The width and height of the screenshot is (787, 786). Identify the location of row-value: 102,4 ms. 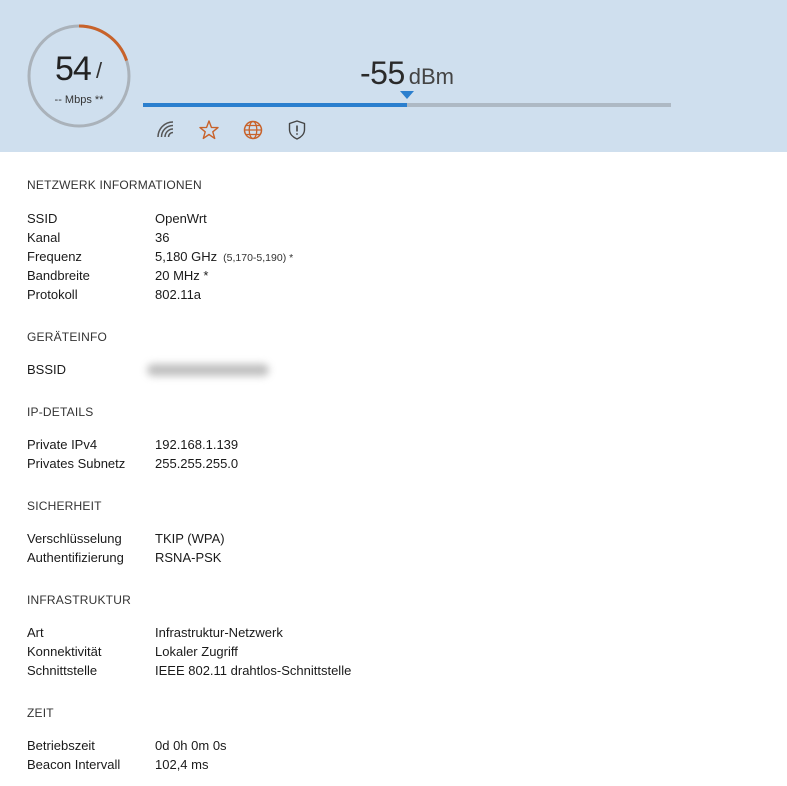
(182, 764).